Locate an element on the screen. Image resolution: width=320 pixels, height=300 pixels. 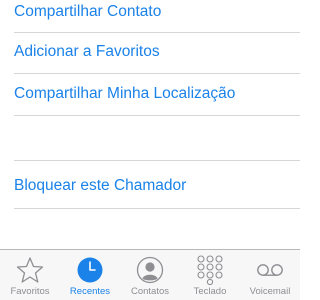
tab-keypad: Teclado is located at coordinates (210, 275).